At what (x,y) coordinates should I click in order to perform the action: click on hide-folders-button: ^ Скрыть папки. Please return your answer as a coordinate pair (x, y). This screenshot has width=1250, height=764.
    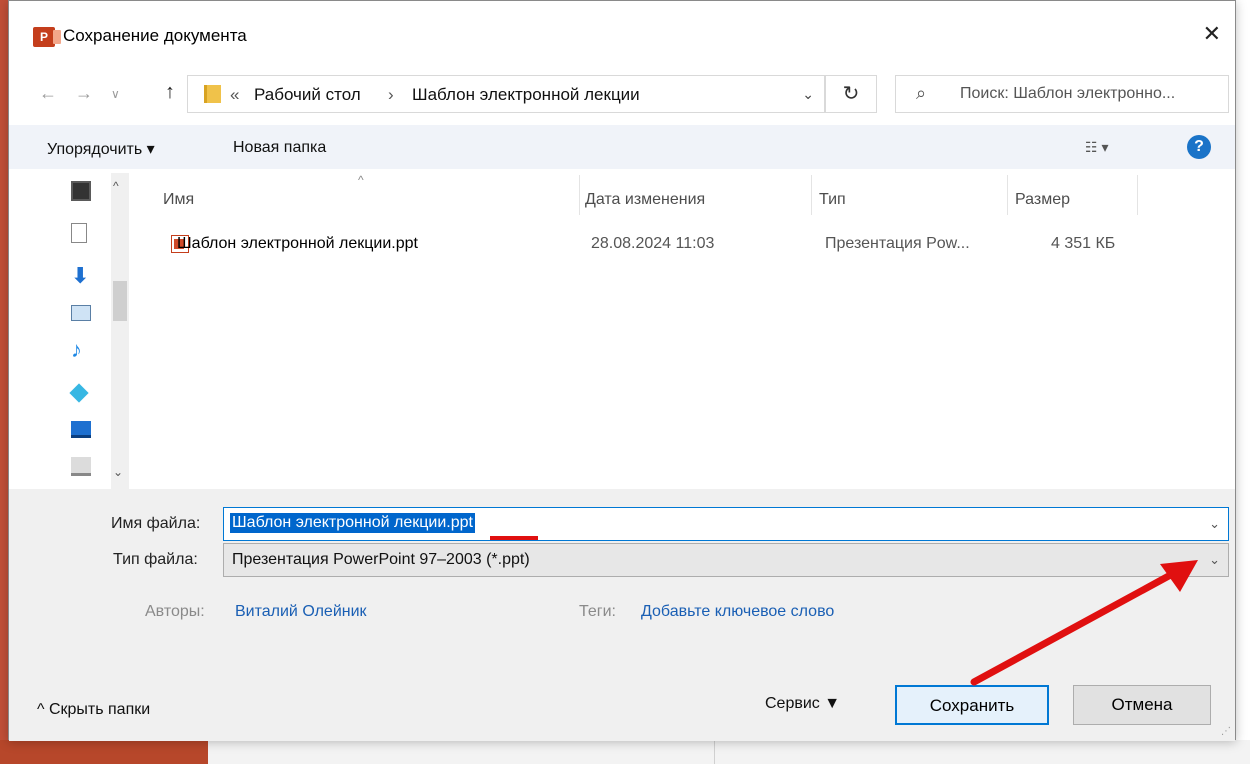
    Looking at the image, I should click on (93, 710).